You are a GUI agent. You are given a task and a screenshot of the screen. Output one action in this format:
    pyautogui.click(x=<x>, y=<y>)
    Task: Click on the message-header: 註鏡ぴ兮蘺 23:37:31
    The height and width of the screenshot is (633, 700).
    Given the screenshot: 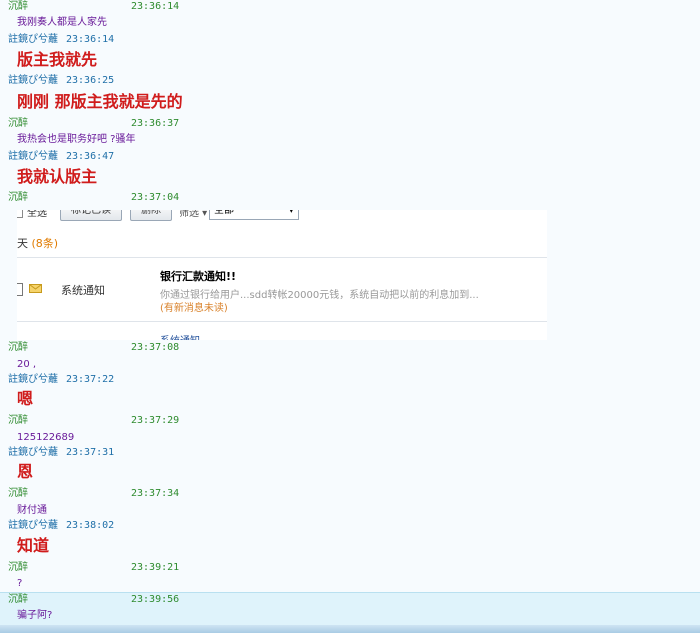 What is the action you would take?
    pyautogui.click(x=61, y=453)
    